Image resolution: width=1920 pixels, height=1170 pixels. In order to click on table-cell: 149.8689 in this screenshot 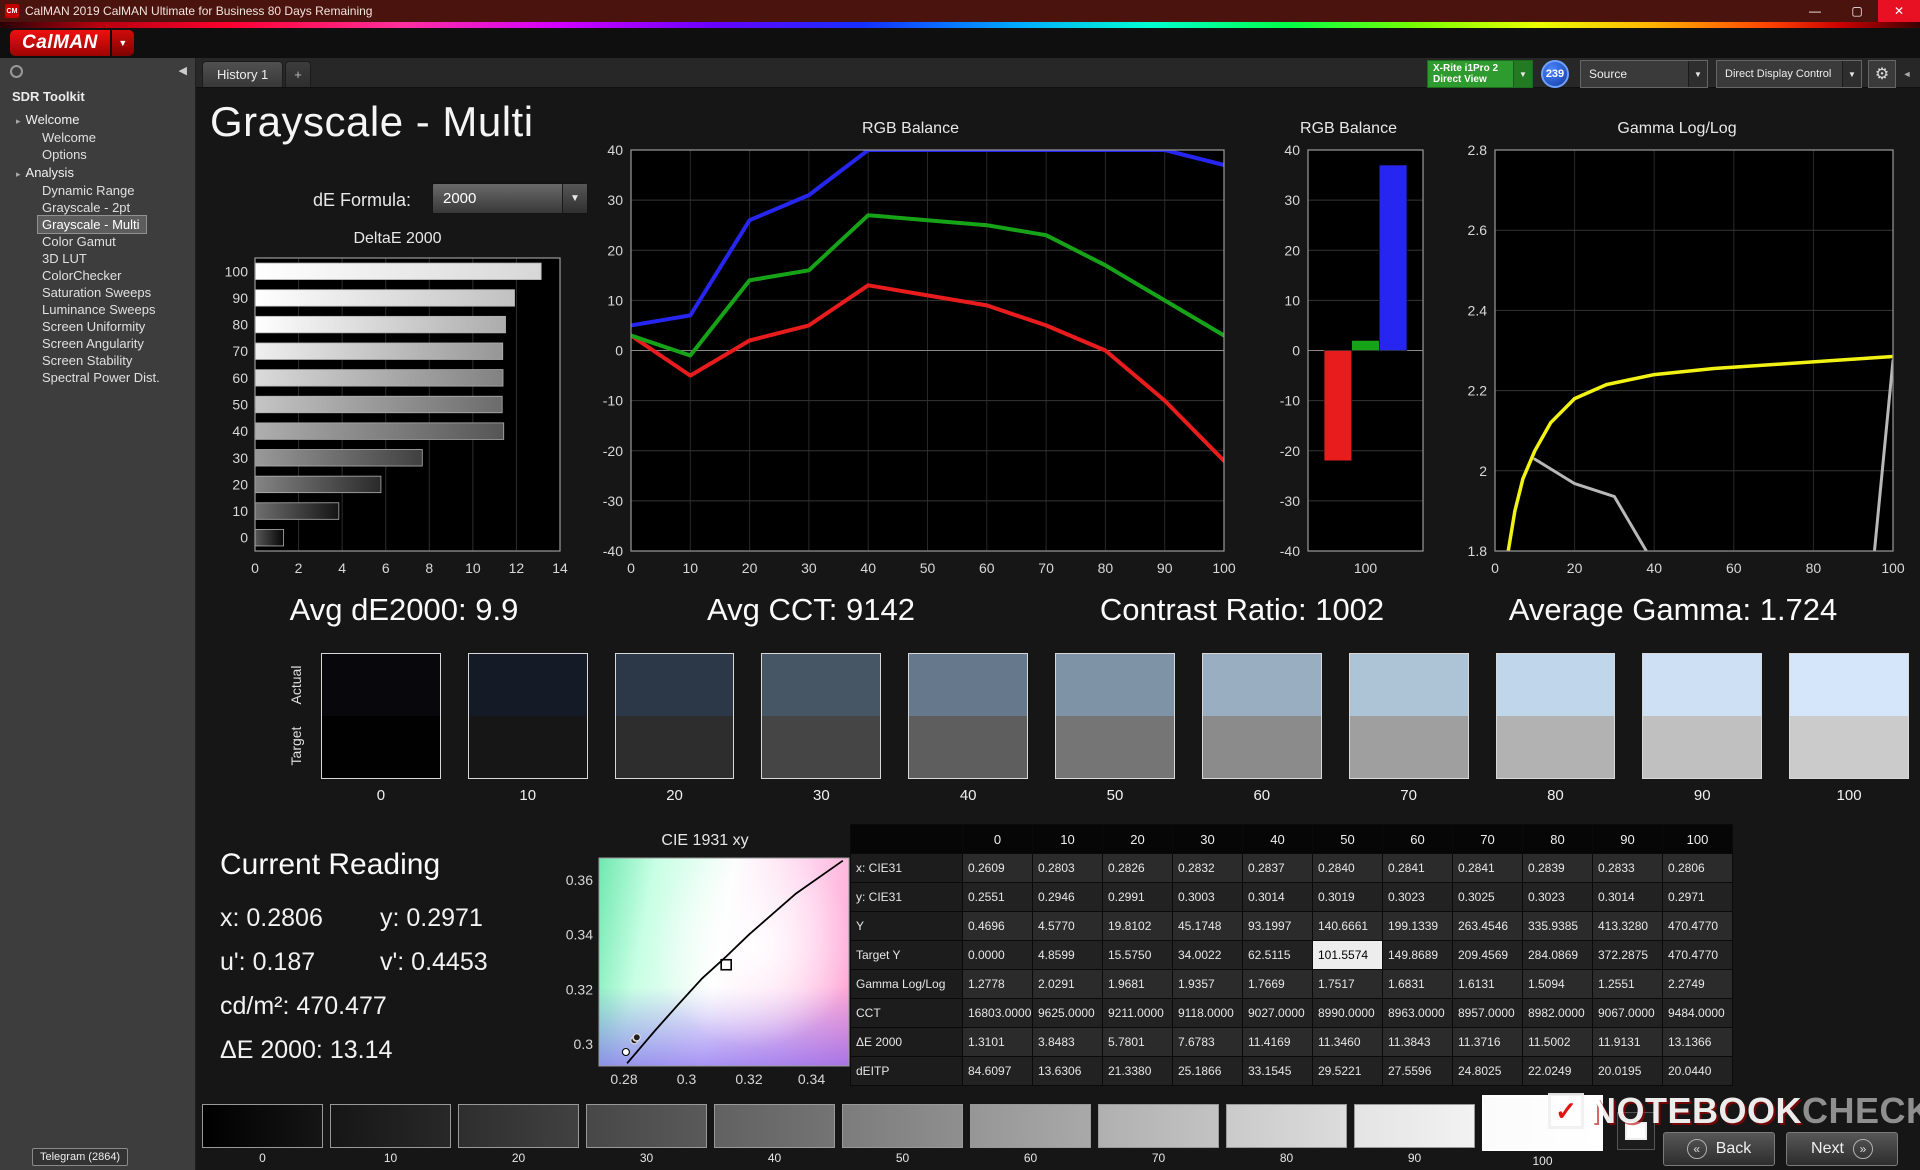, I will do `click(1417, 955)`.